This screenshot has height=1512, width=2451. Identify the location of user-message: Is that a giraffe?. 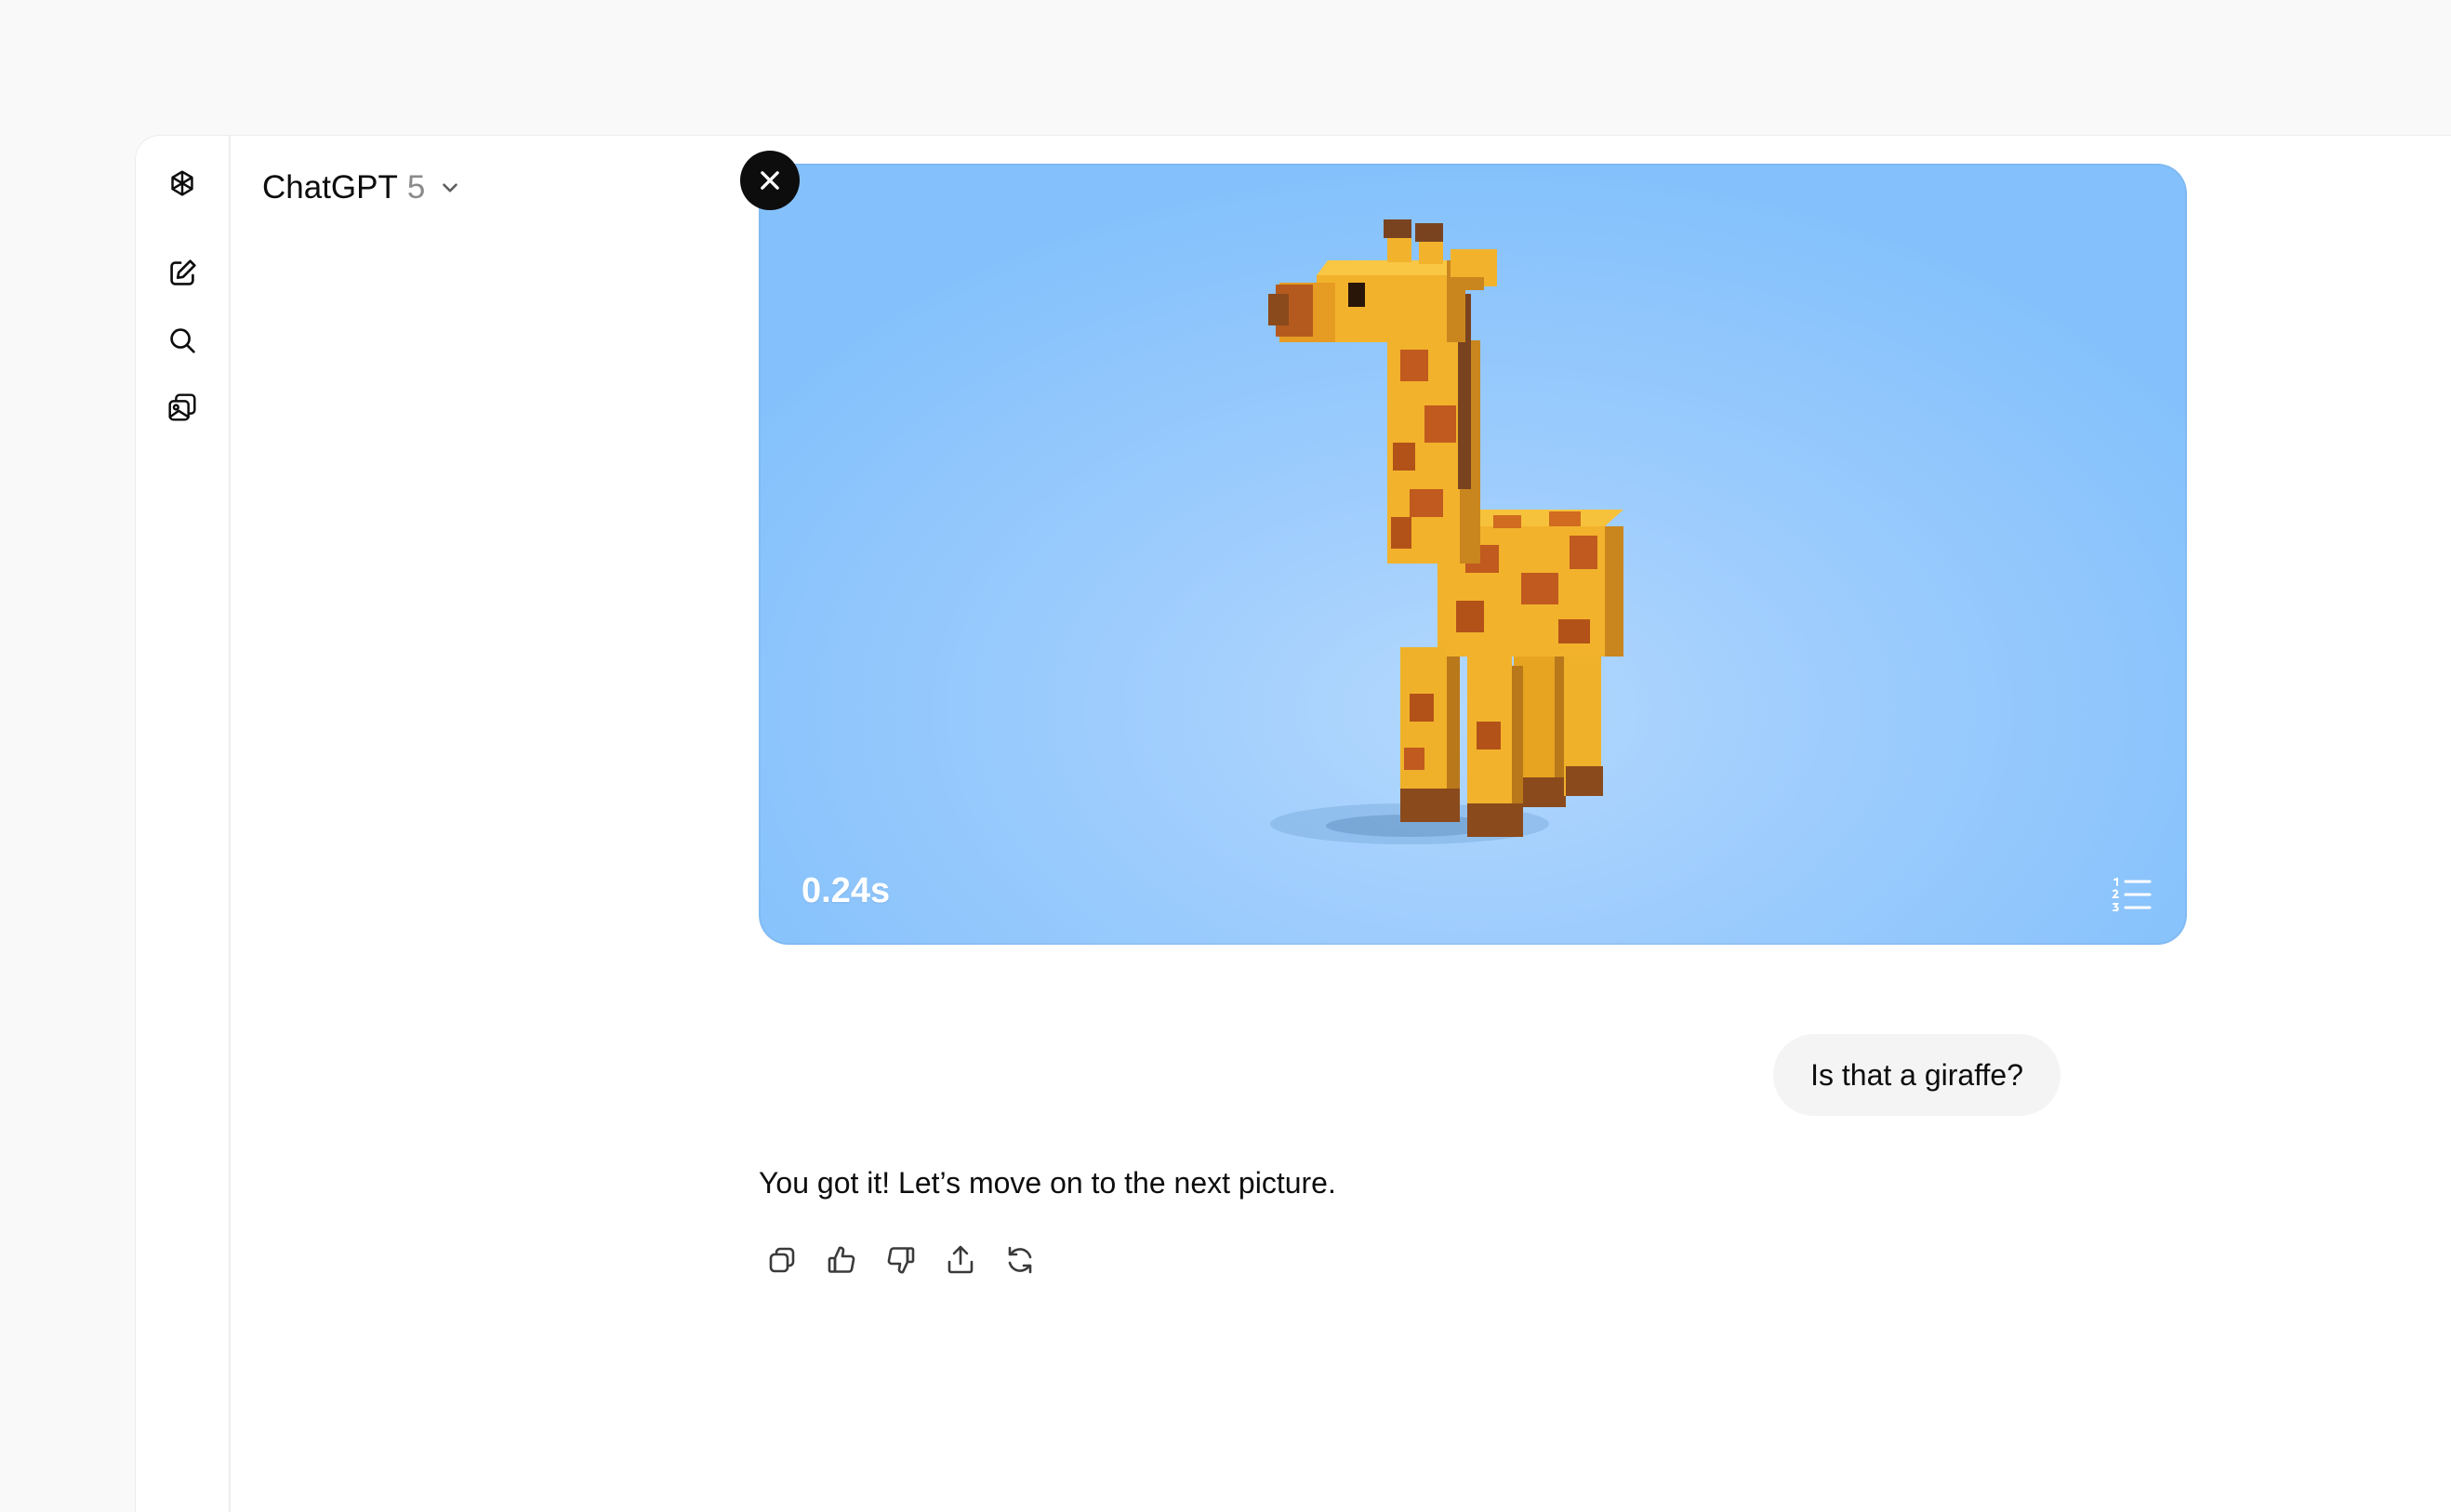
(1917, 1075).